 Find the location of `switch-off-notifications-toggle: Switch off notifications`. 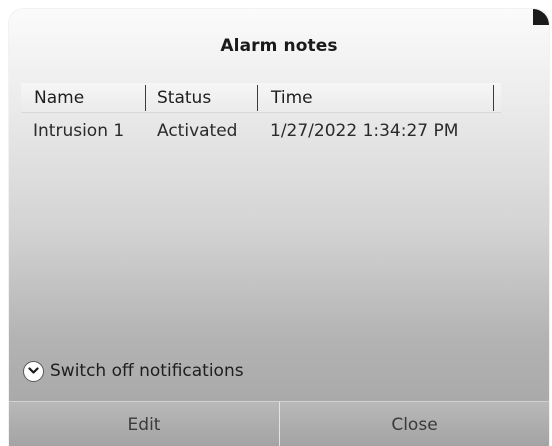

switch-off-notifications-toggle: Switch off notifications is located at coordinates (133, 371).